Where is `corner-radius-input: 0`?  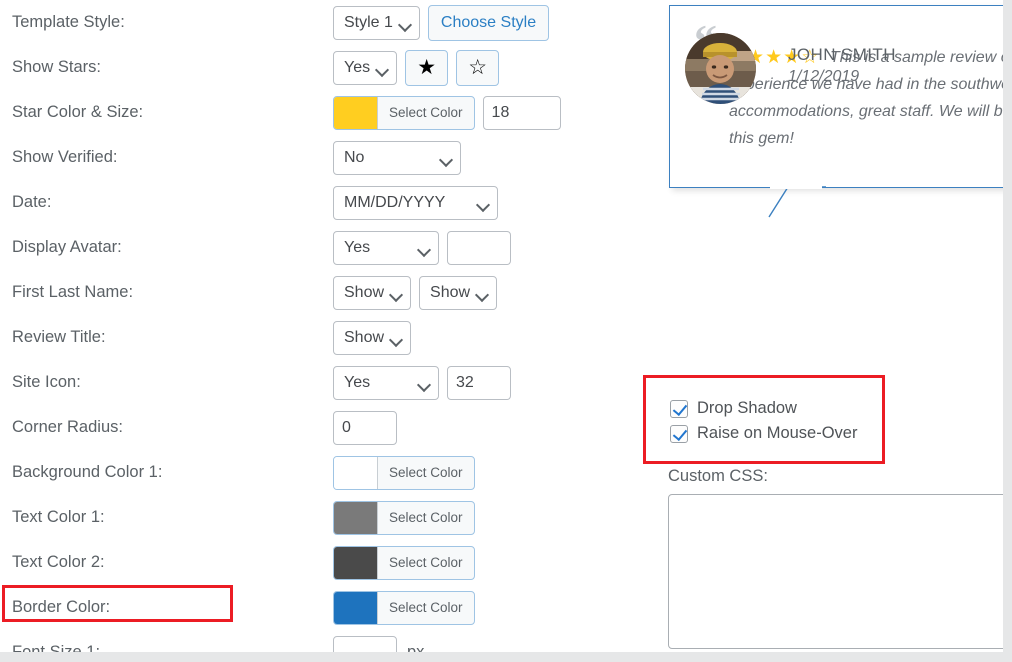 corner-radius-input: 0 is located at coordinates (365, 427).